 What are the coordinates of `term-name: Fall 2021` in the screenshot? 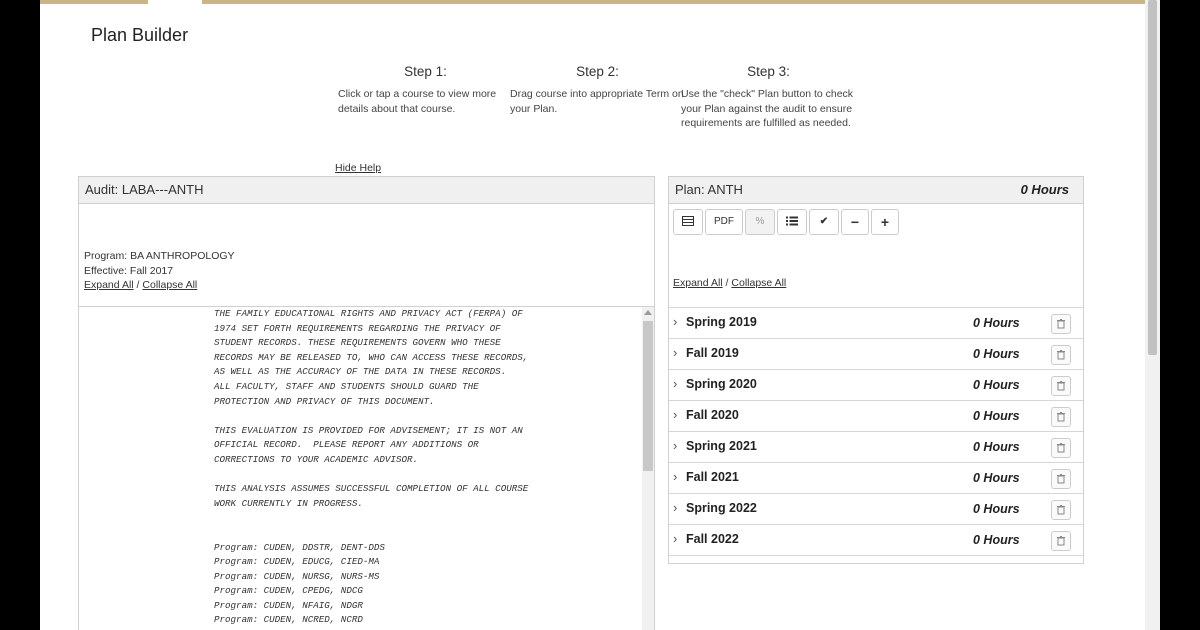 It's located at (712, 477).